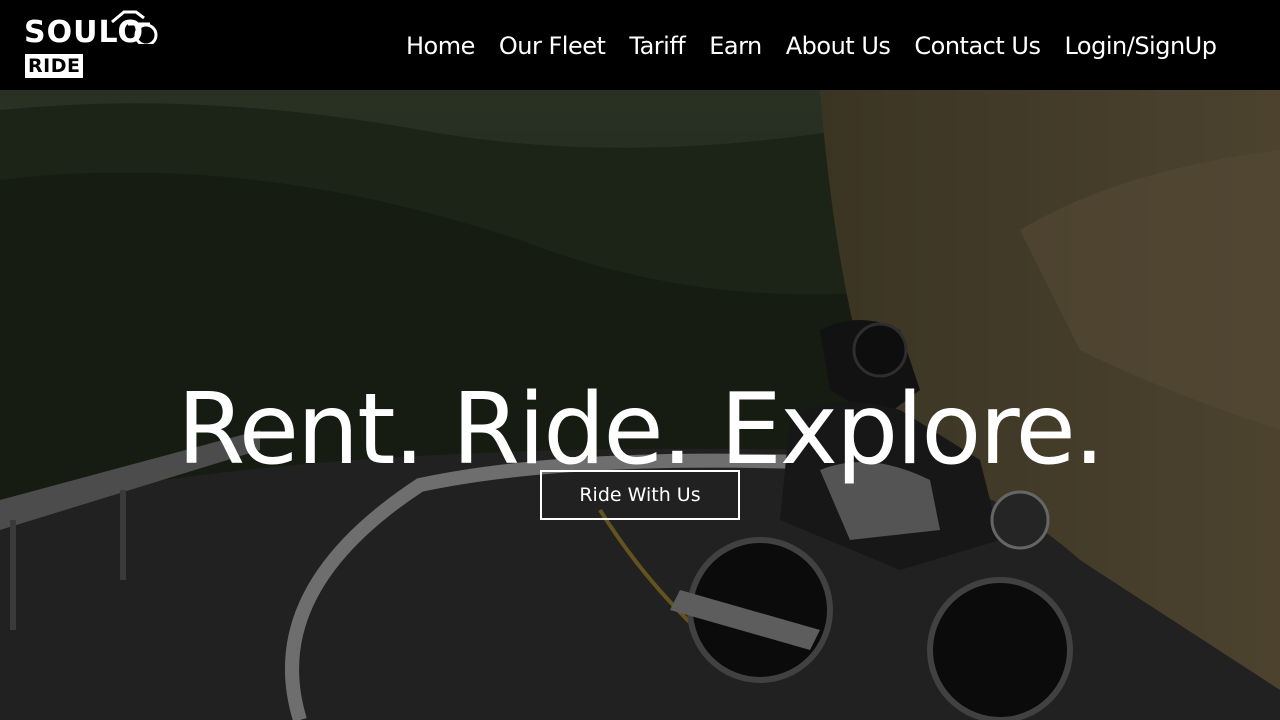 This screenshot has height=720, width=1280. What do you see at coordinates (657, 46) in the screenshot?
I see `nav-tariff: Tariff` at bounding box center [657, 46].